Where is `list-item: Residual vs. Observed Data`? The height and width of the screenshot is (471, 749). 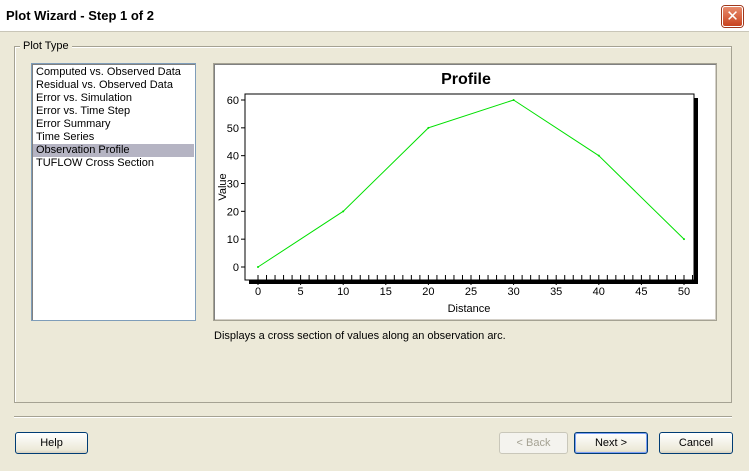
list-item: Residual vs. Observed Data is located at coordinates (113, 85).